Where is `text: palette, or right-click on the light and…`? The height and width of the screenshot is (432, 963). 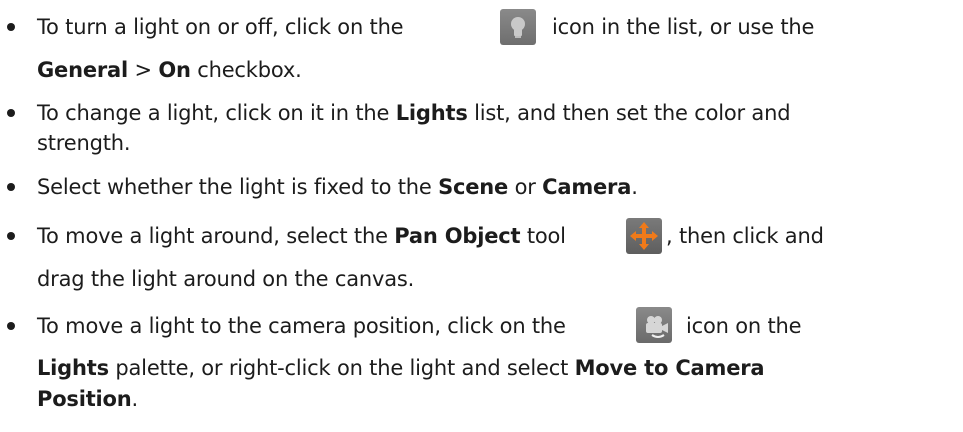 text: palette, or right-click on the light and… is located at coordinates (341, 368).